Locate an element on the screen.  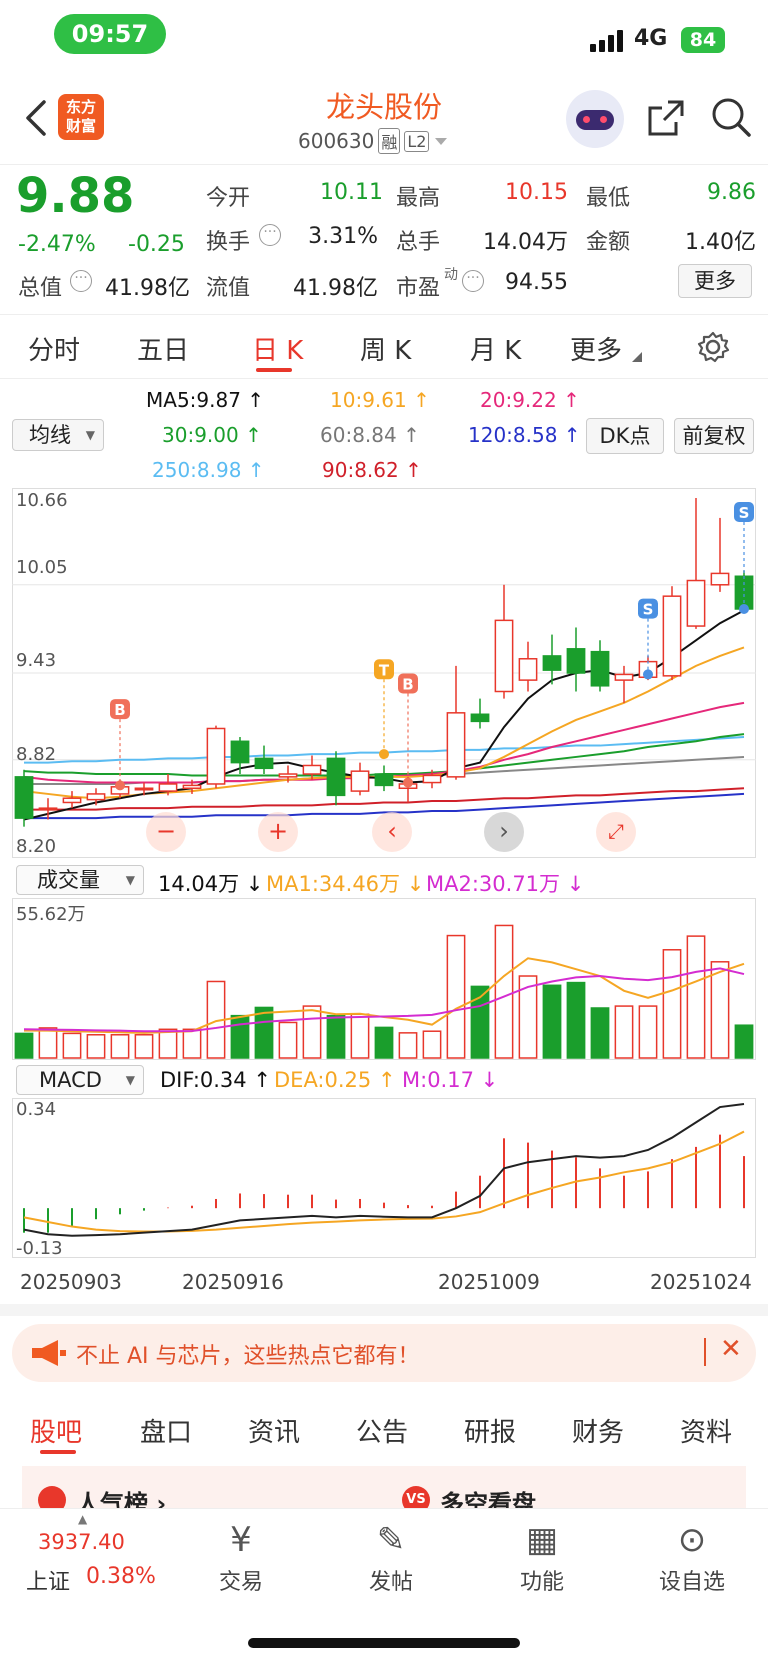
search-icon is located at coordinates (731, 117).